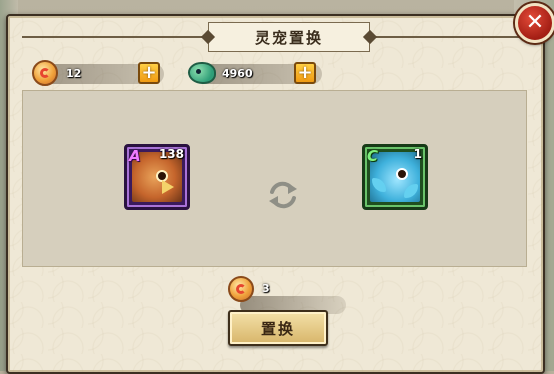 This screenshot has height=374, width=554. What do you see at coordinates (305, 73) in the screenshot?
I see `add-jade-button: +` at bounding box center [305, 73].